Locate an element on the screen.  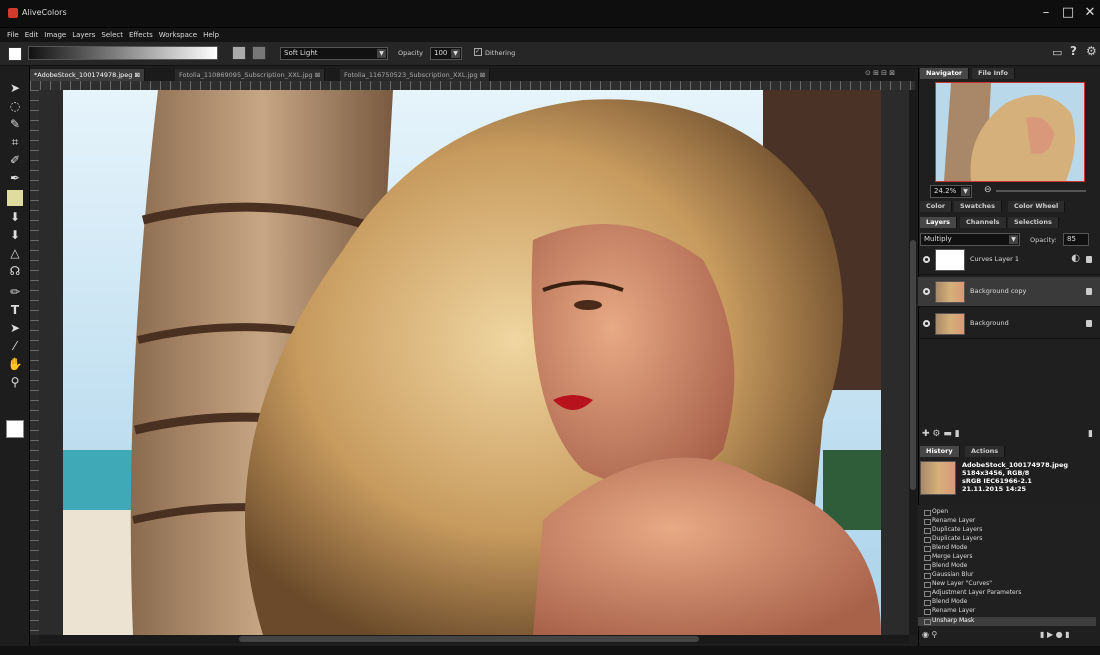
navigator-preview is located at coordinates (1010, 132).